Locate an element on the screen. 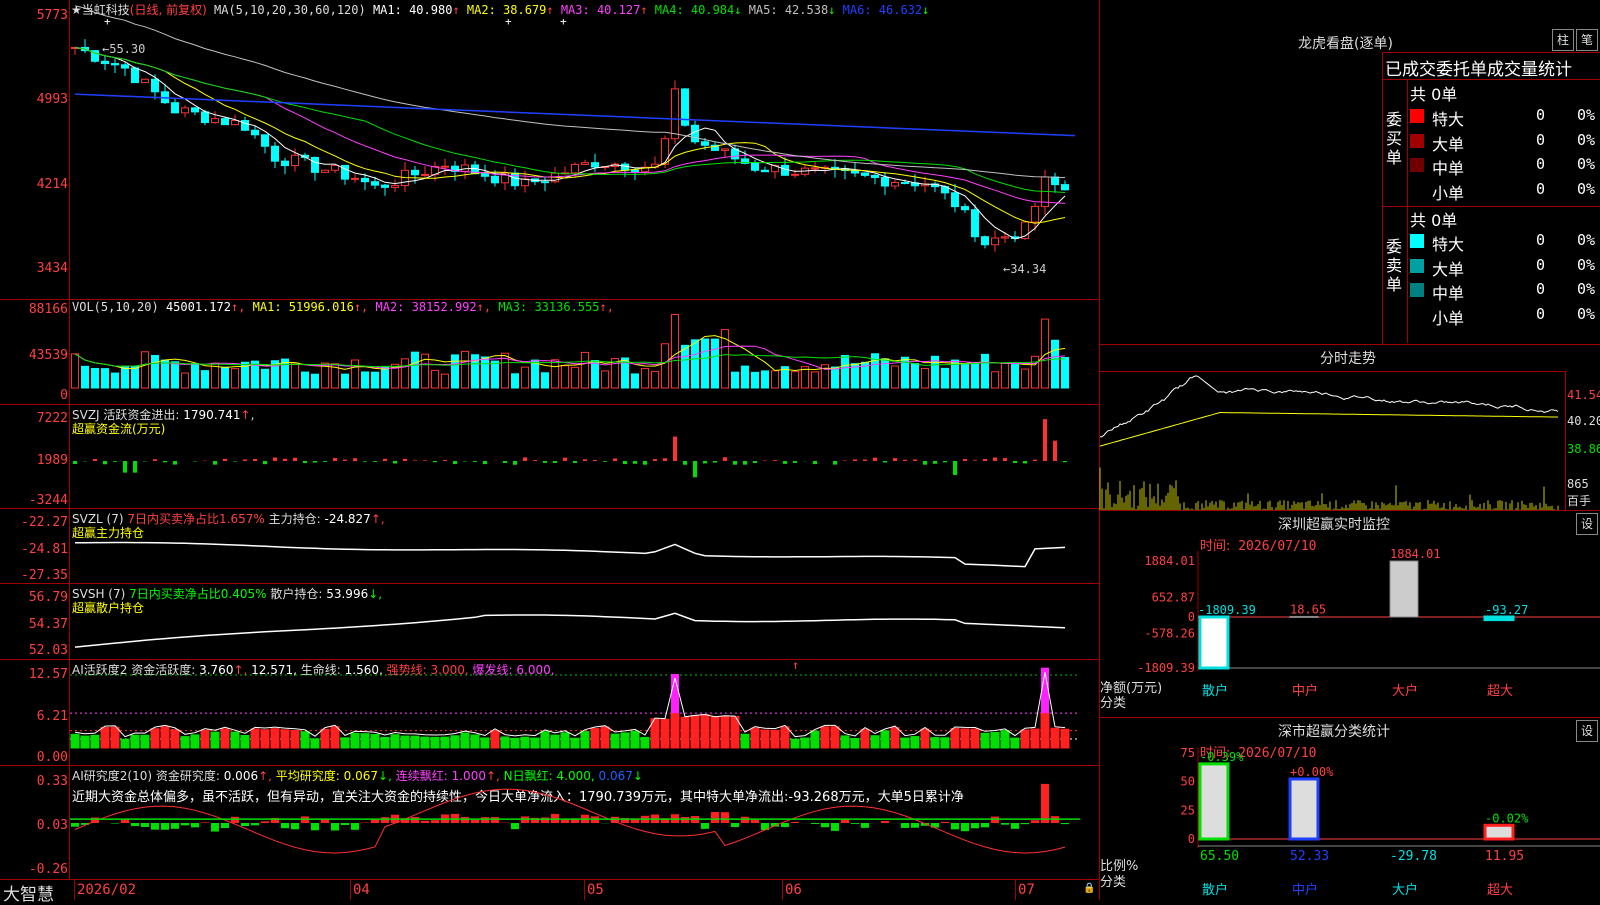 This screenshot has height=905, width=1600. sell-row-name: 大单 is located at coordinates (1448, 268).